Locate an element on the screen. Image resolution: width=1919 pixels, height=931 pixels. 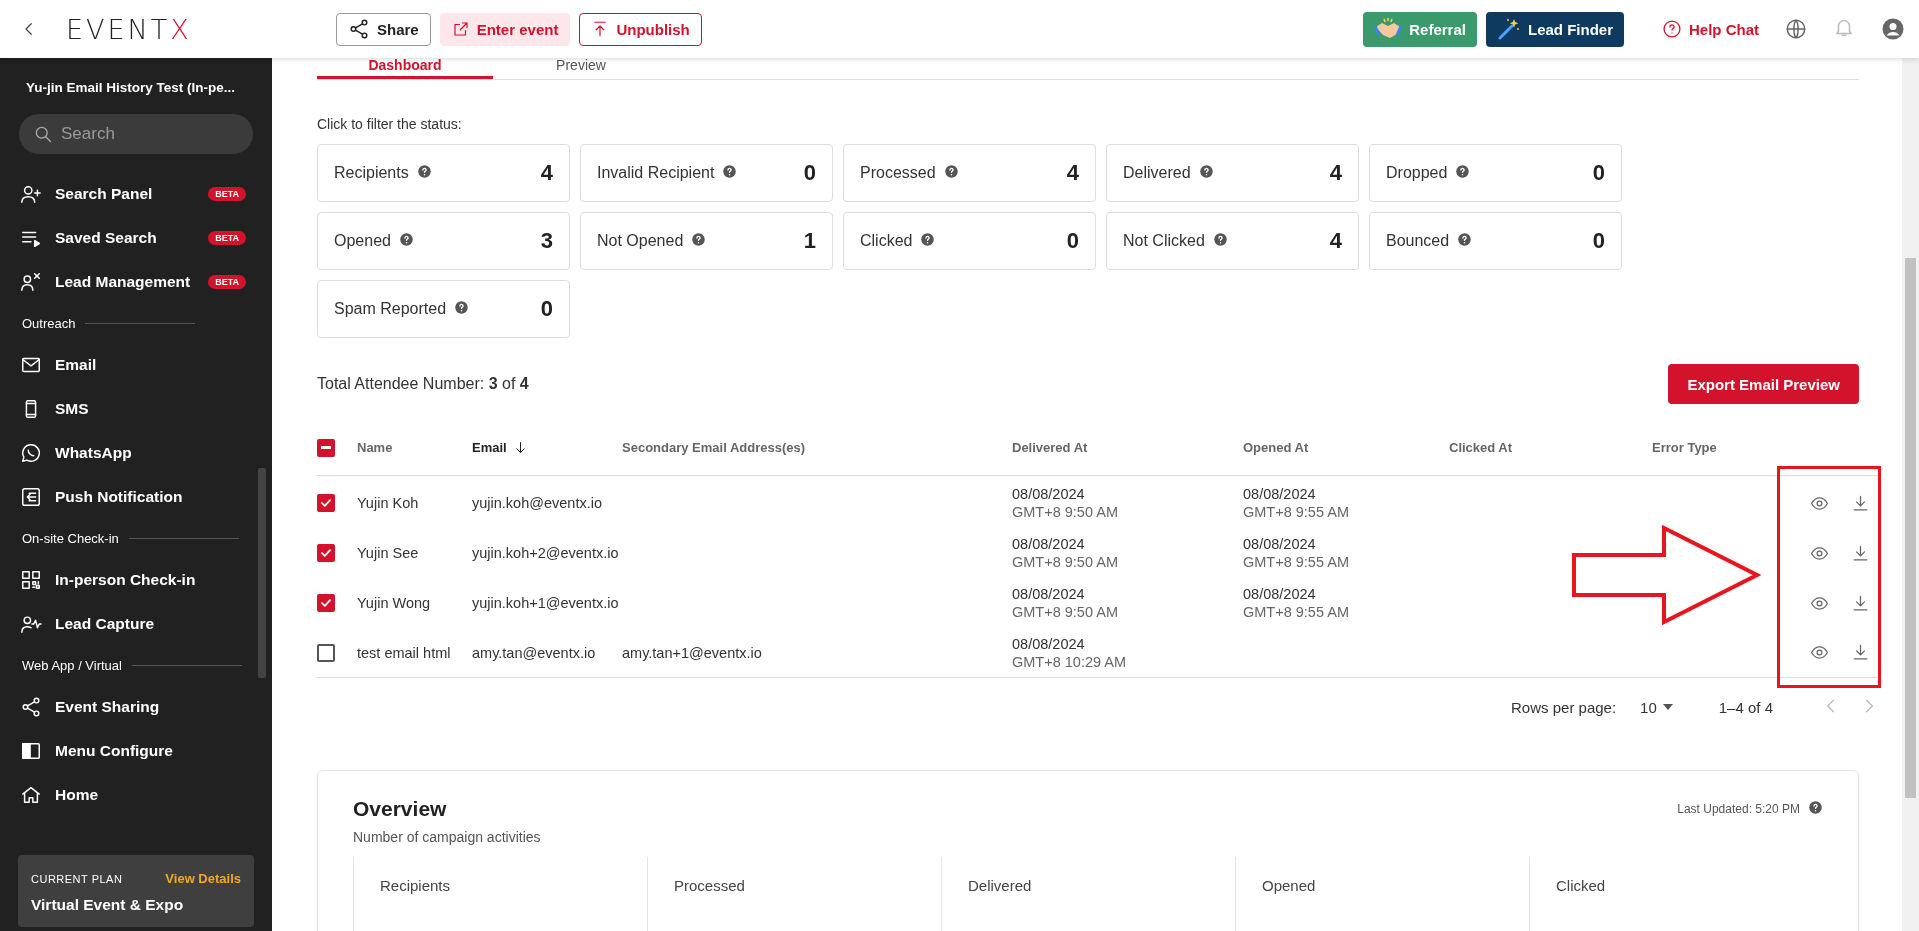
status-filter-card: Opened 3 is located at coordinates (443, 241).